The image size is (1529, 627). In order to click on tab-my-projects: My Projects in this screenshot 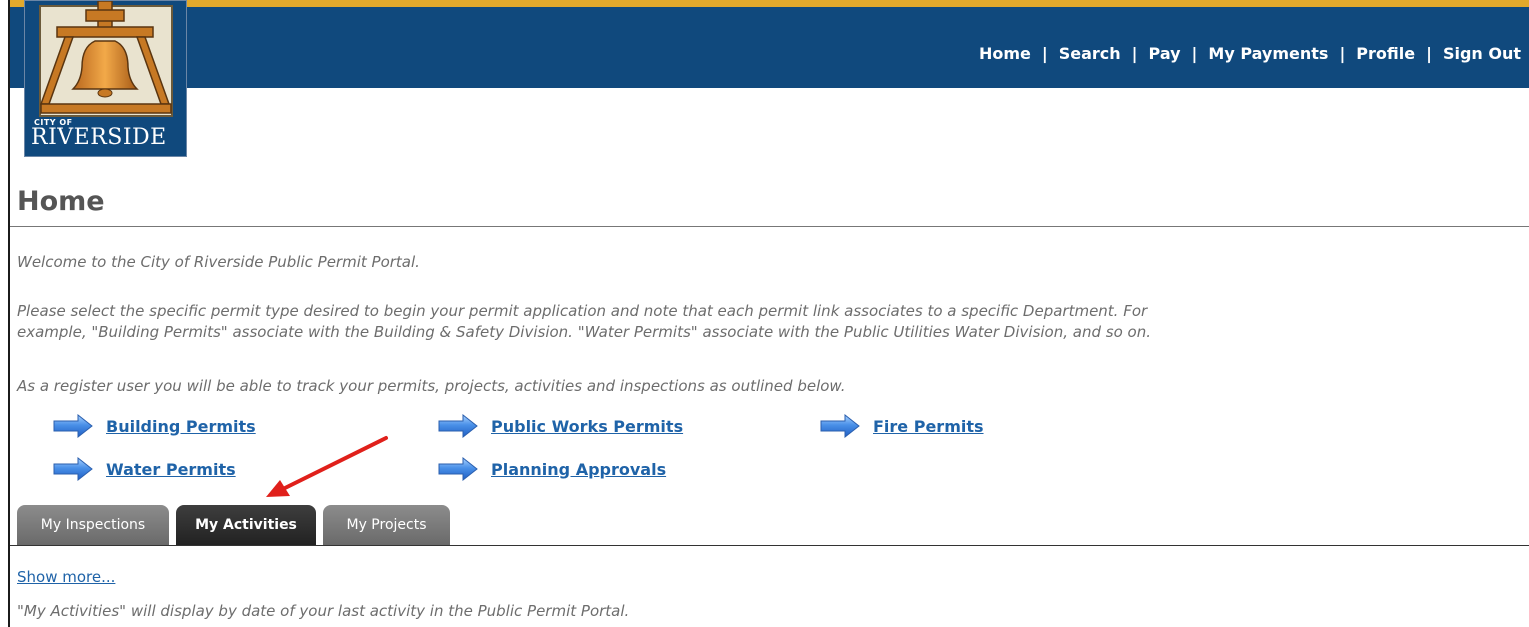, I will do `click(386, 525)`.